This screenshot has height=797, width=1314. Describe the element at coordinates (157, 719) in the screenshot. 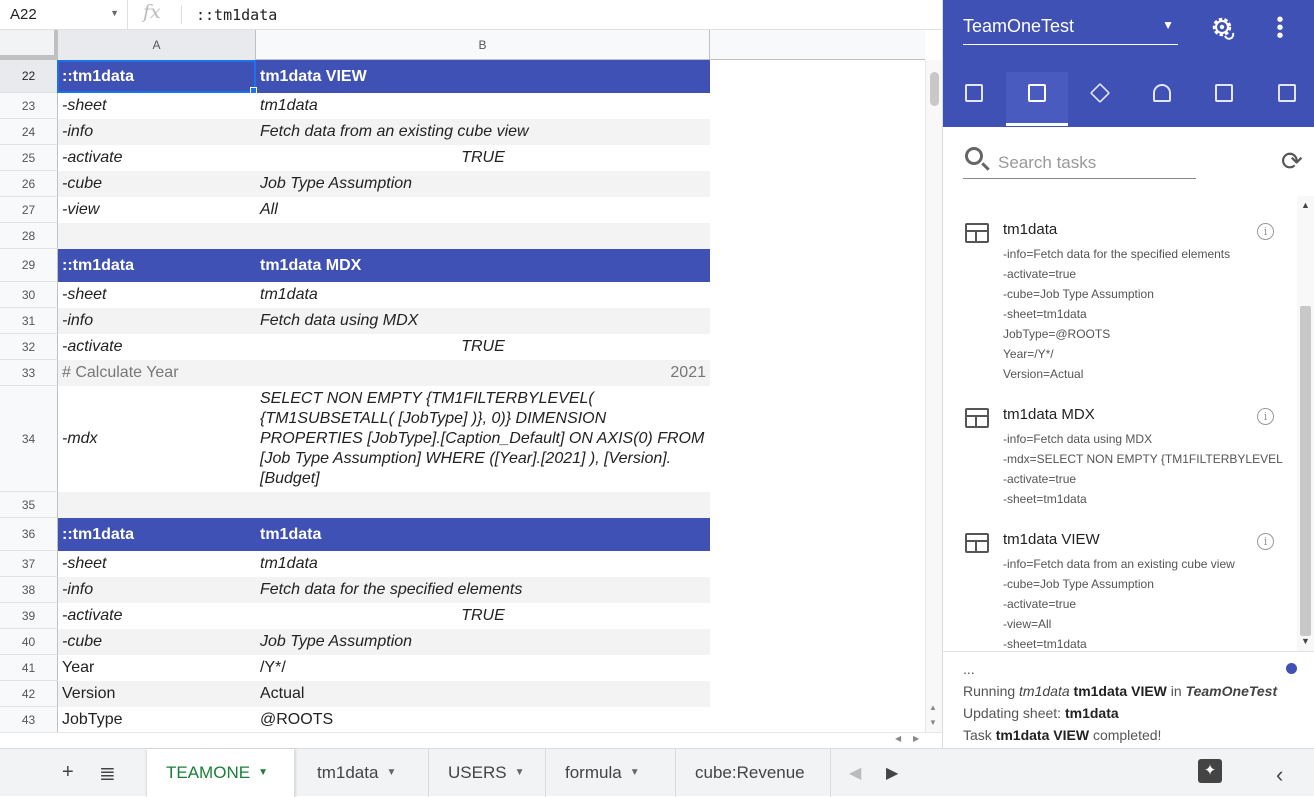

I see `cell-a: JobType` at that location.